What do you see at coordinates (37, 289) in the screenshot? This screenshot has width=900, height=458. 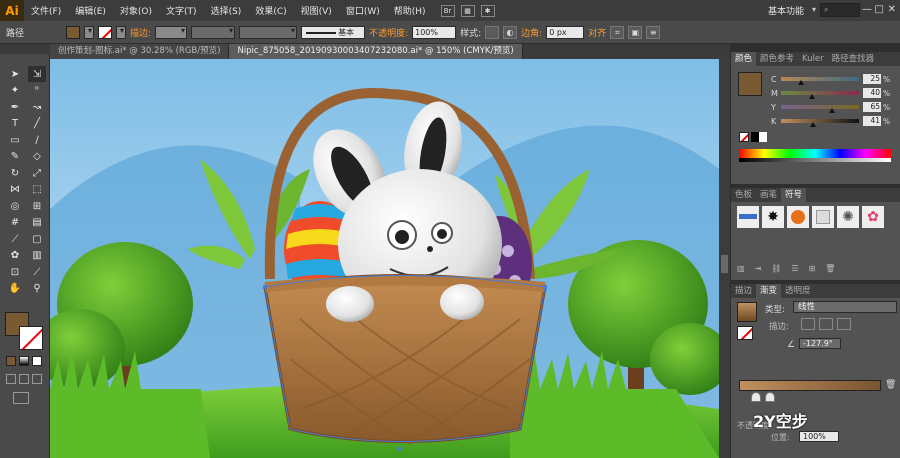 I see `zoom-tool-icon: ⚲` at bounding box center [37, 289].